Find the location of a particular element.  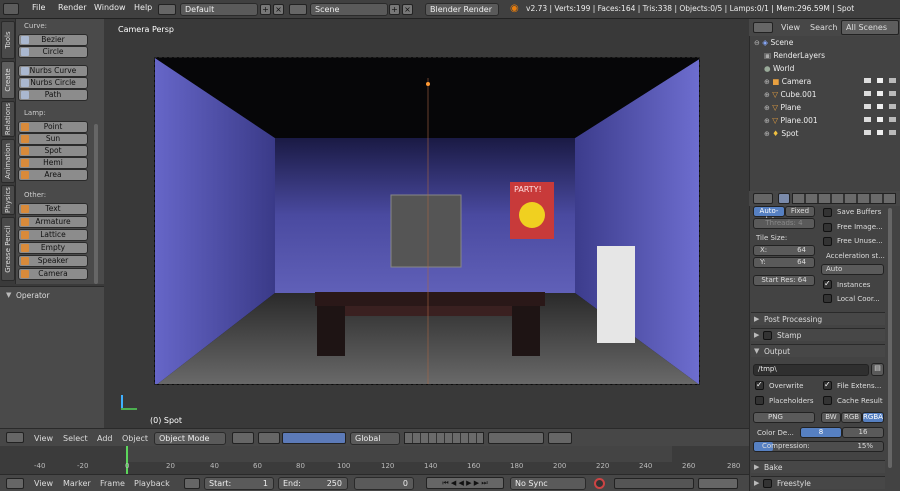

hemi-lamp-button: Hemi is located at coordinates (53, 163).